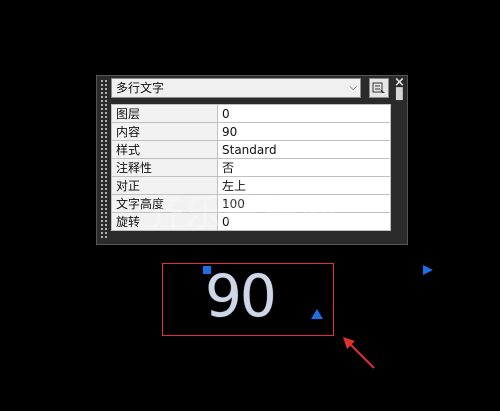  Describe the element at coordinates (164, 203) in the screenshot. I see `property-name: 文字高度` at that location.